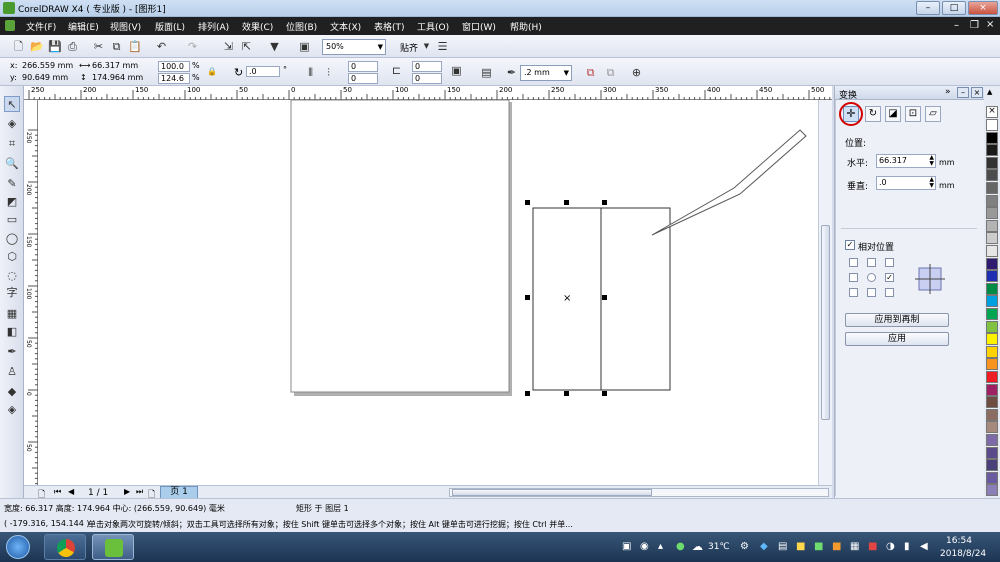 The width and height of the screenshot is (1000, 562). Describe the element at coordinates (115, 65) in the screenshot. I see `object-width-field: 66.317 mm` at that location.